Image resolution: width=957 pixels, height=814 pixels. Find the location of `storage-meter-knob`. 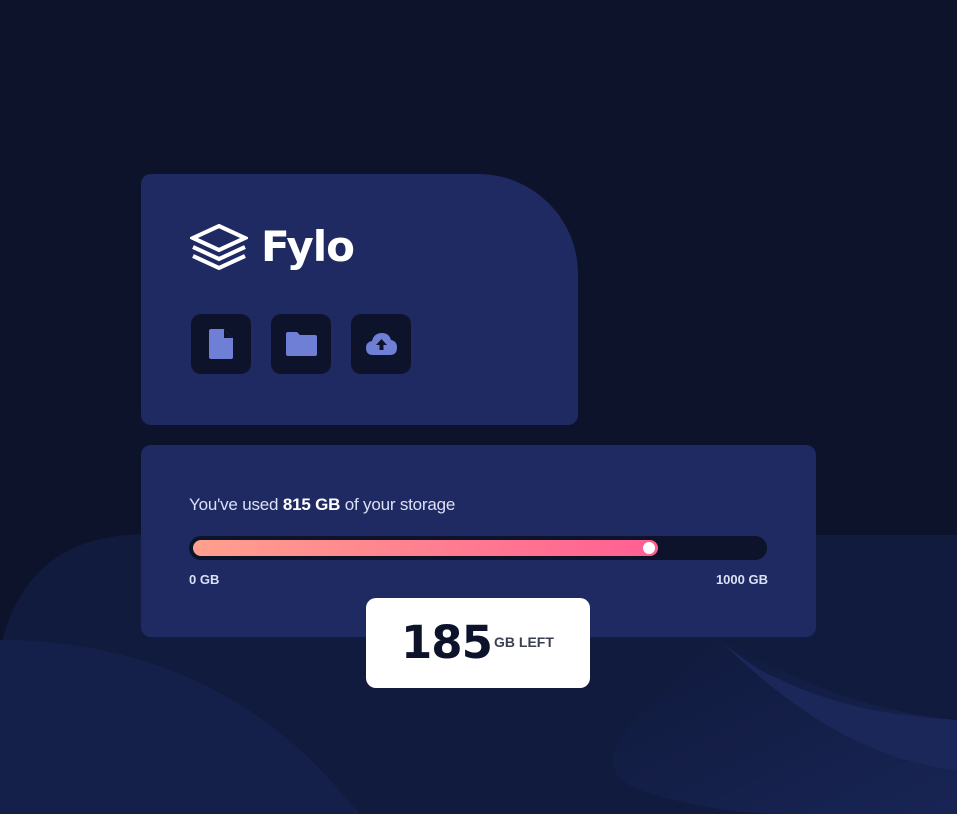

storage-meter-knob is located at coordinates (649, 548).